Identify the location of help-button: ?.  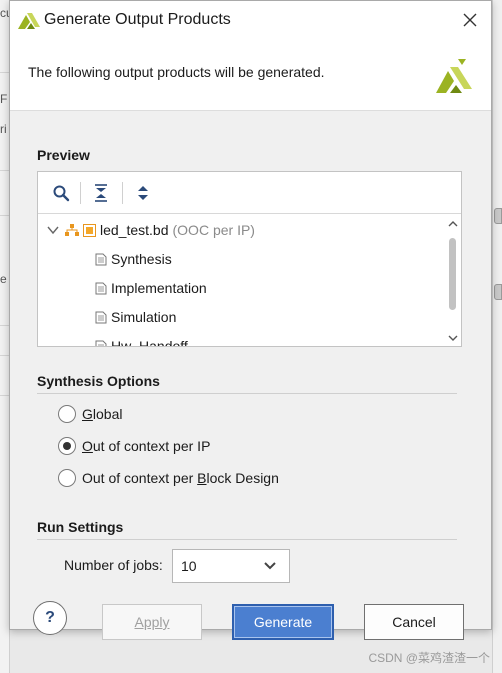
(50, 618).